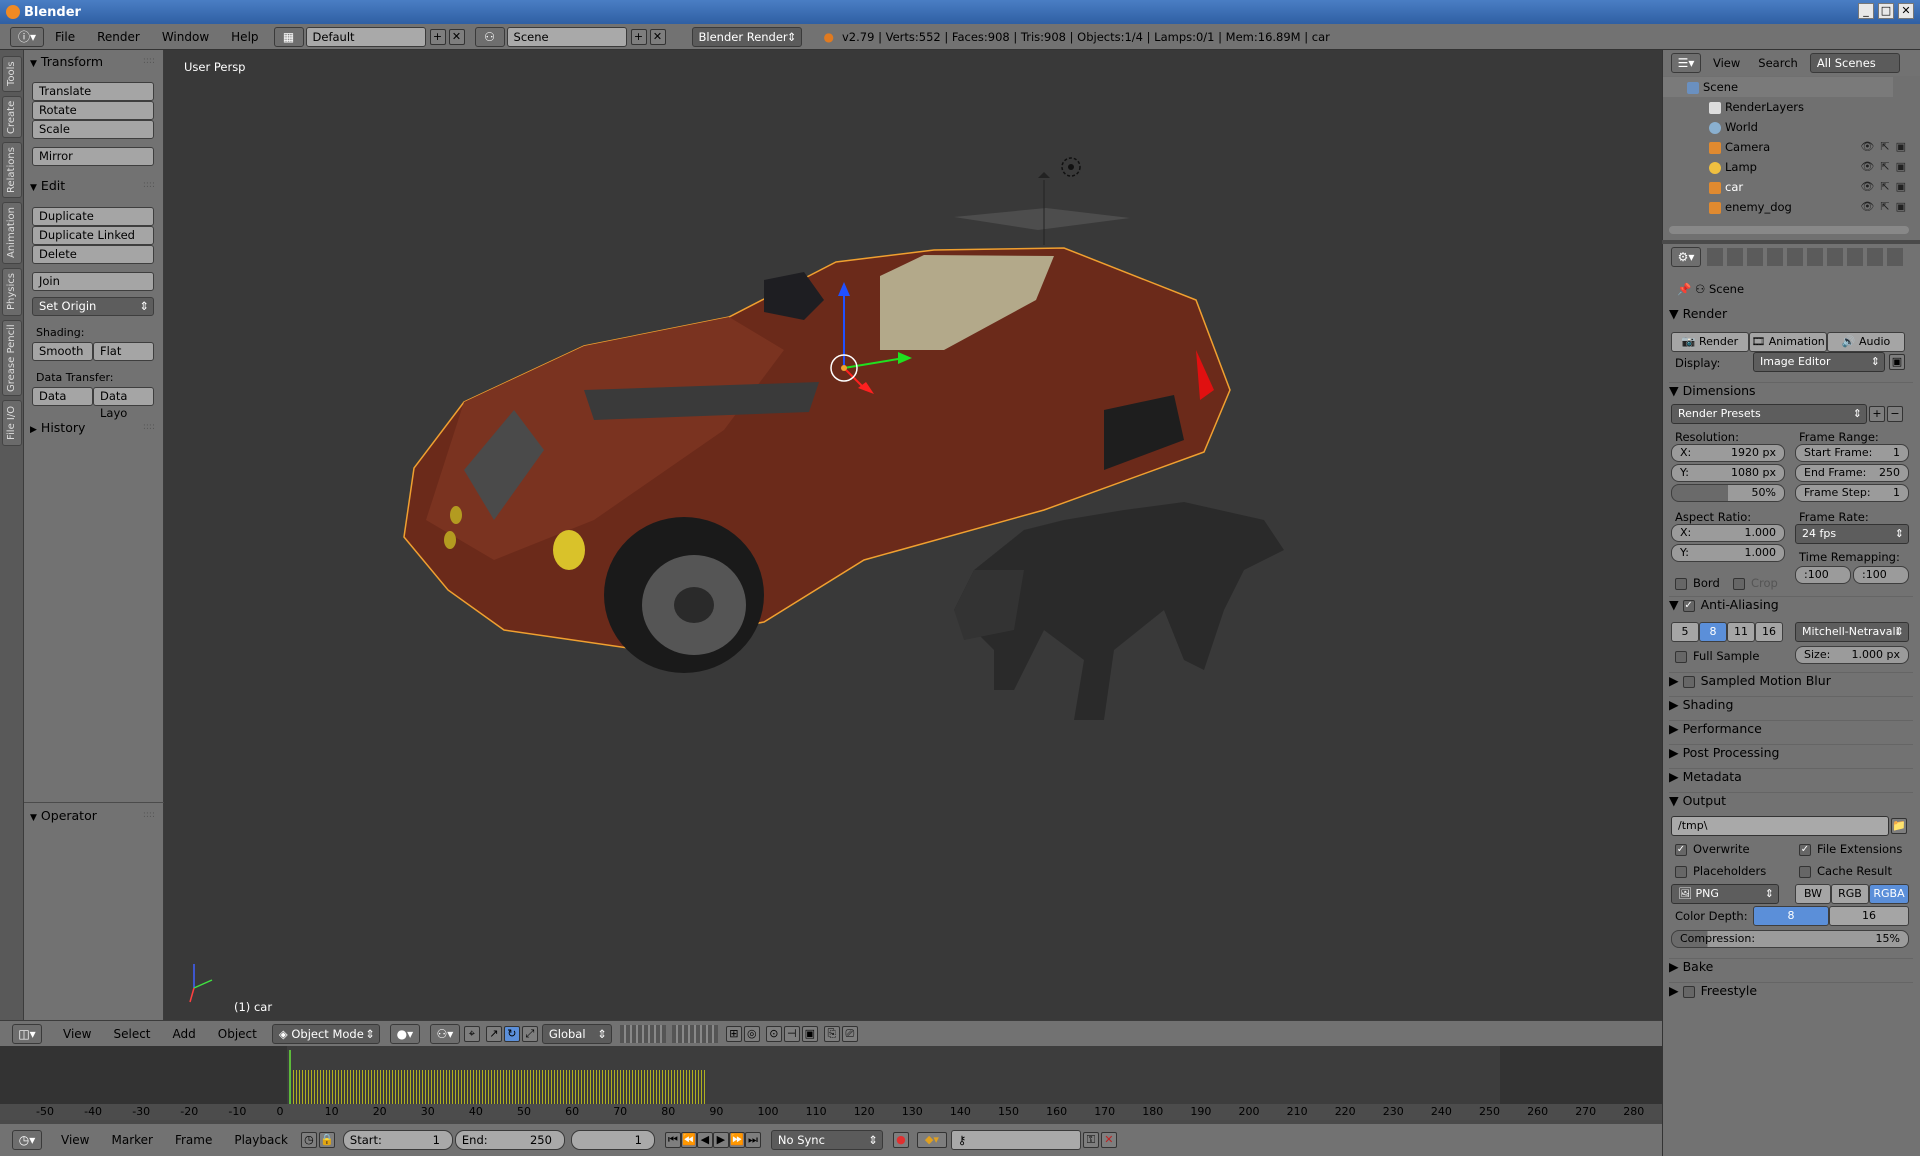  I want to click on panel-motion-blur-header: ▶ Sampled Motion Blur, so click(1791, 682).